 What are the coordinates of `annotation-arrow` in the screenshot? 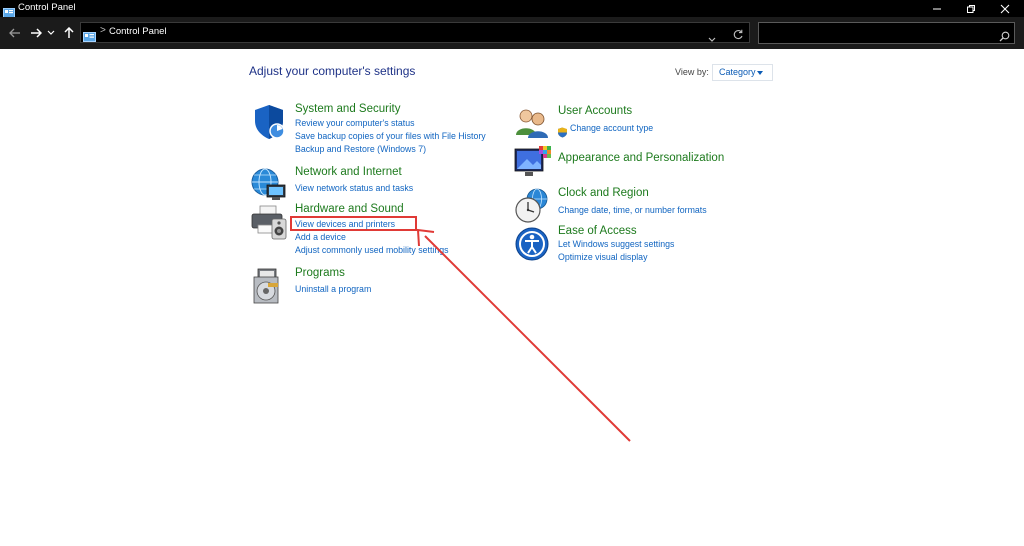 It's located at (523, 335).